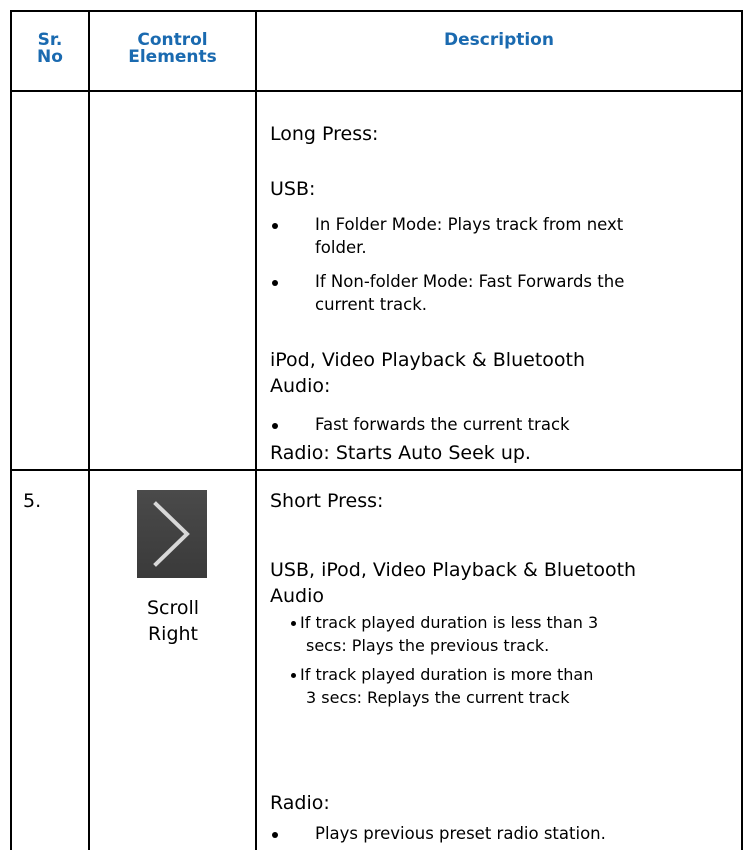  Describe the element at coordinates (11, 430) in the screenshot. I see `table-left-border` at that location.